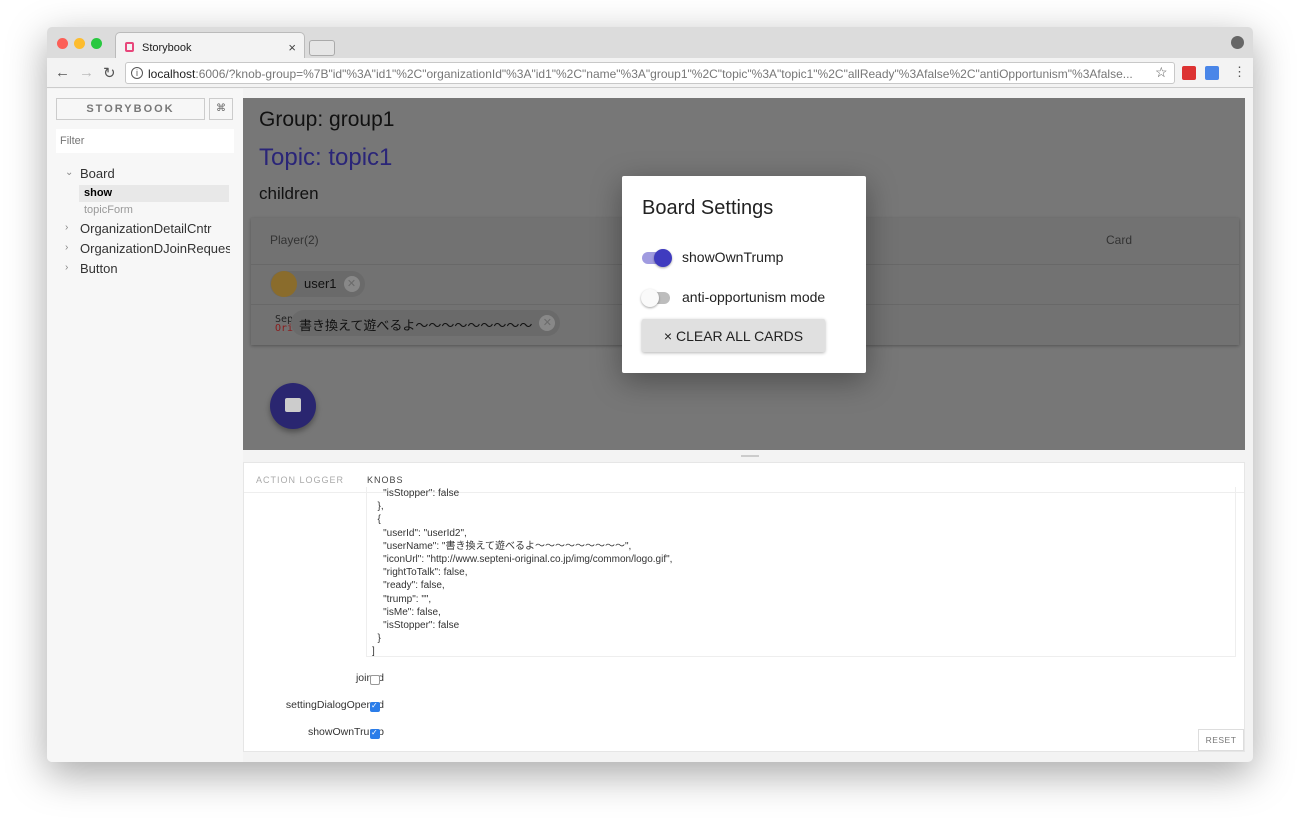 The image size is (1300, 829). I want to click on json-line: ], so click(373, 651).